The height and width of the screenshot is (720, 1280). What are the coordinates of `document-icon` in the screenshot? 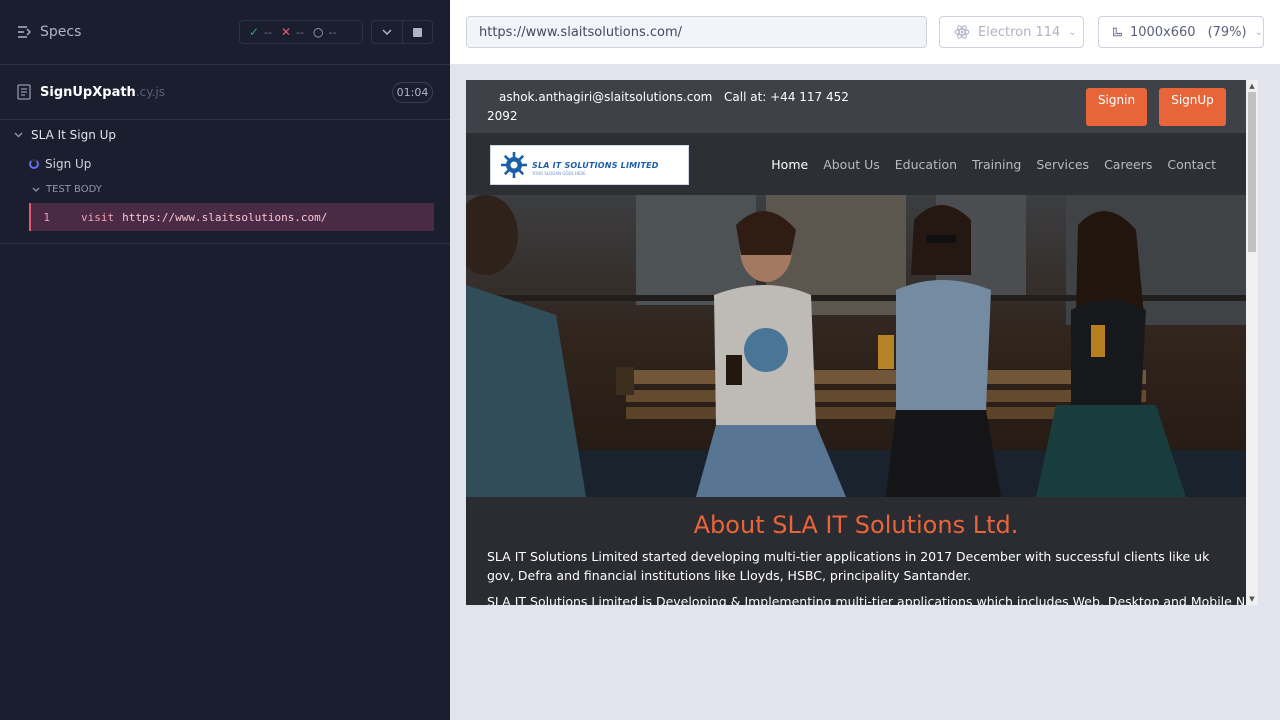 It's located at (24, 92).